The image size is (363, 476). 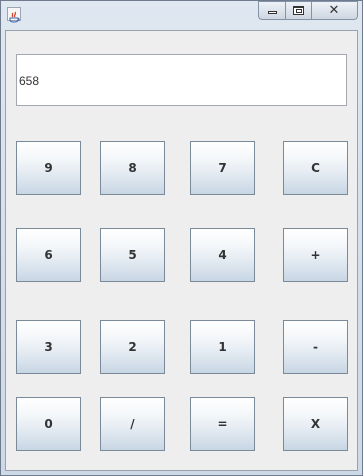 I want to click on maximize-icon, so click(x=298, y=10).